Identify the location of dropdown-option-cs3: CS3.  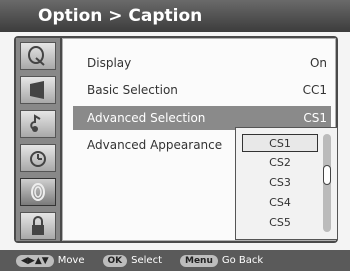
(280, 183).